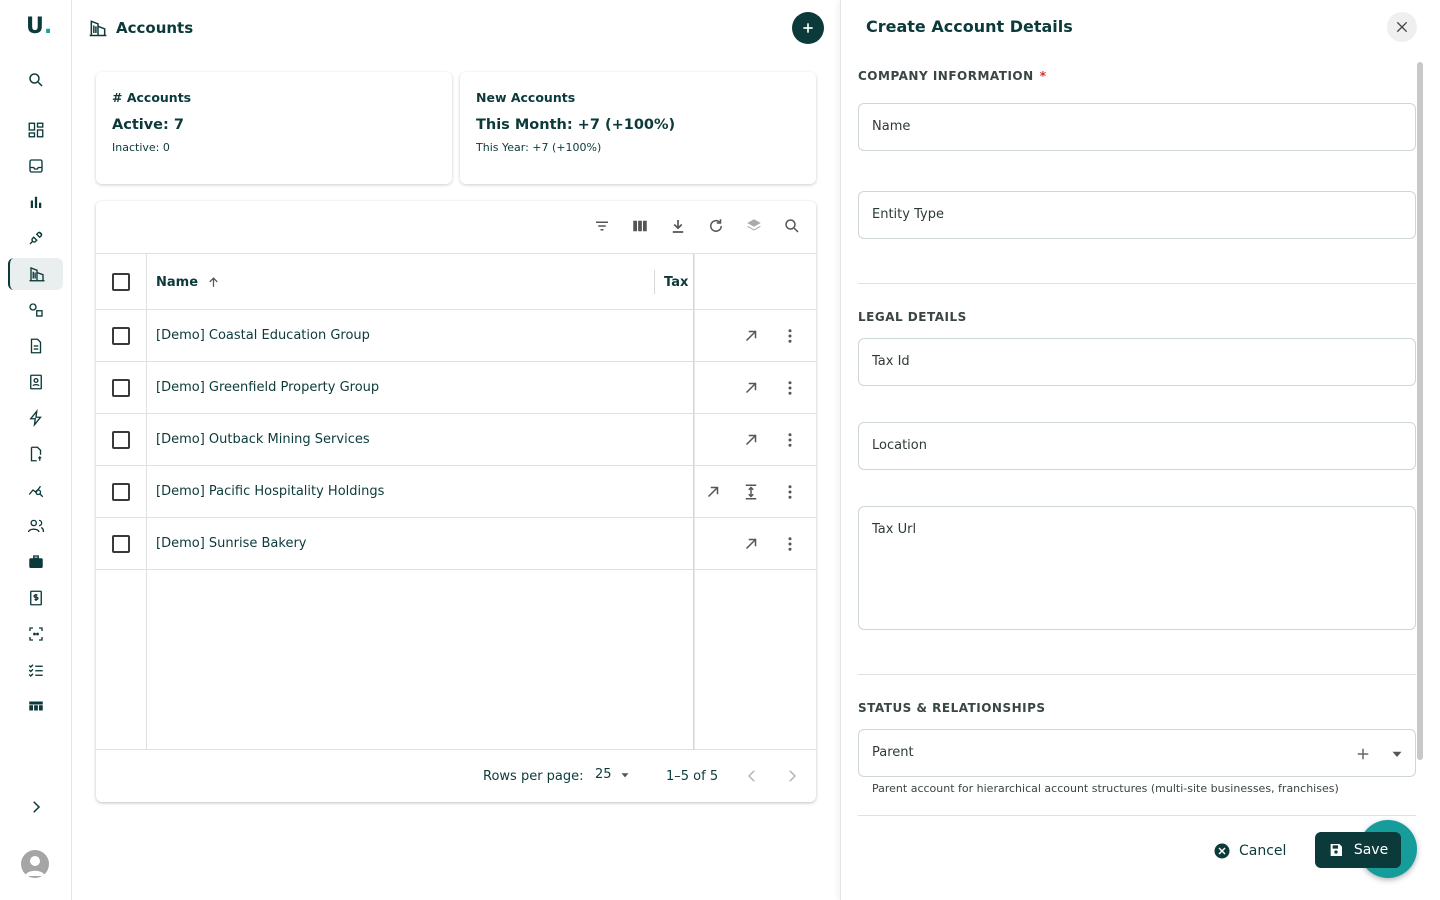 The height and width of the screenshot is (900, 1440). What do you see at coordinates (35, 130) in the screenshot?
I see `dashboard-icon` at bounding box center [35, 130].